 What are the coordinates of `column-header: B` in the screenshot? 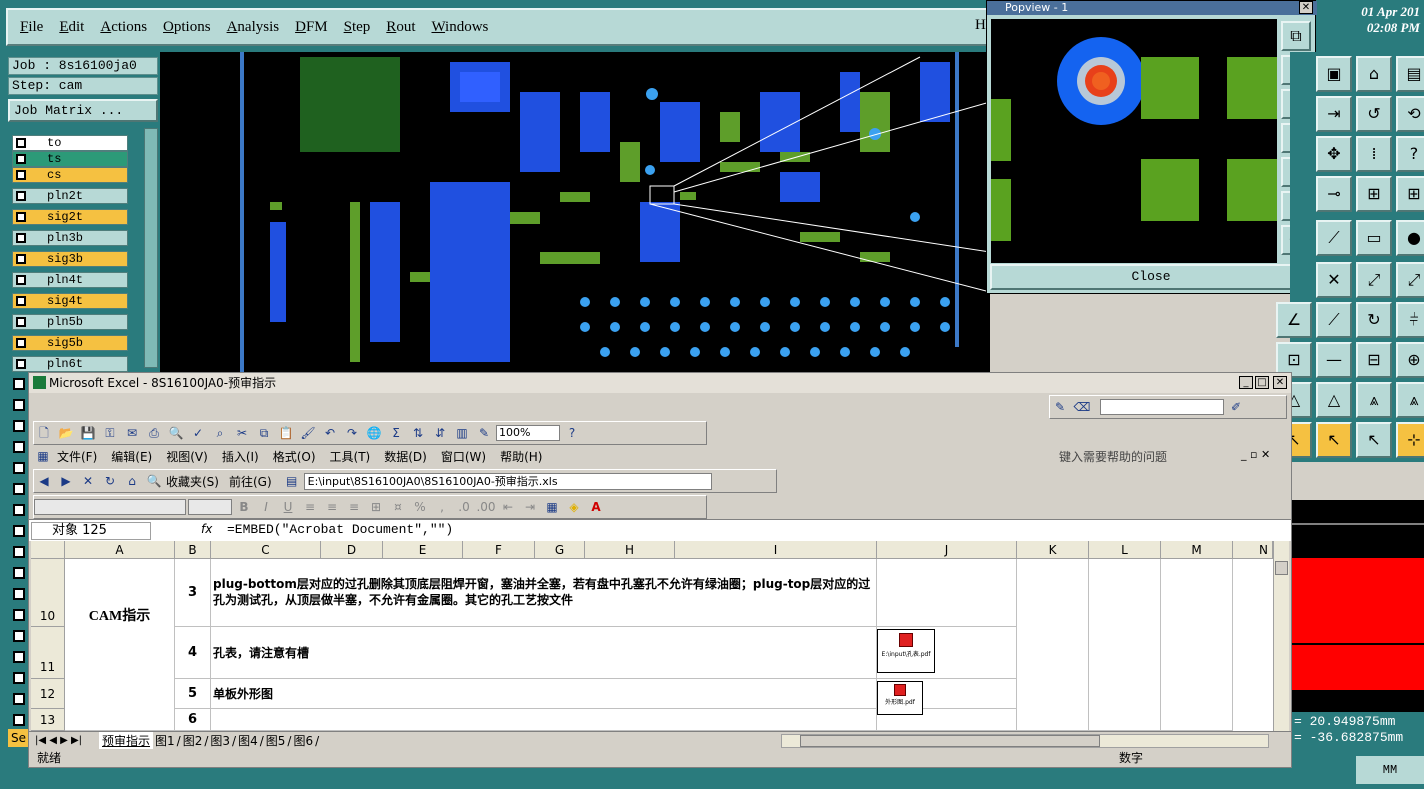 It's located at (193, 550).